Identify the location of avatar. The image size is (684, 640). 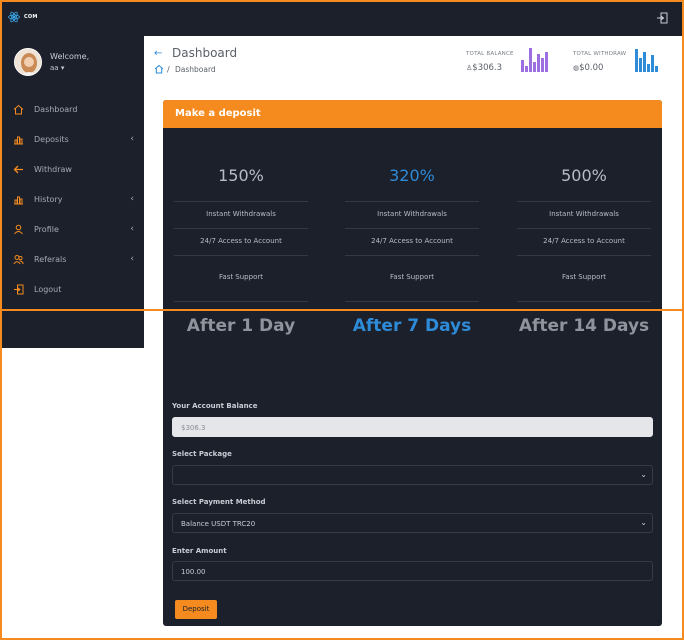
(28, 62).